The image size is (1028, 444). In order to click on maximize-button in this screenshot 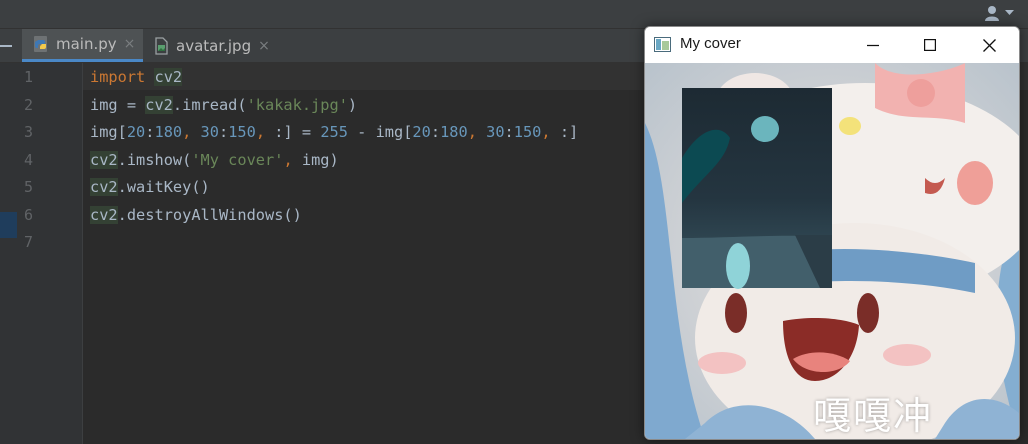, I will do `click(930, 45)`.